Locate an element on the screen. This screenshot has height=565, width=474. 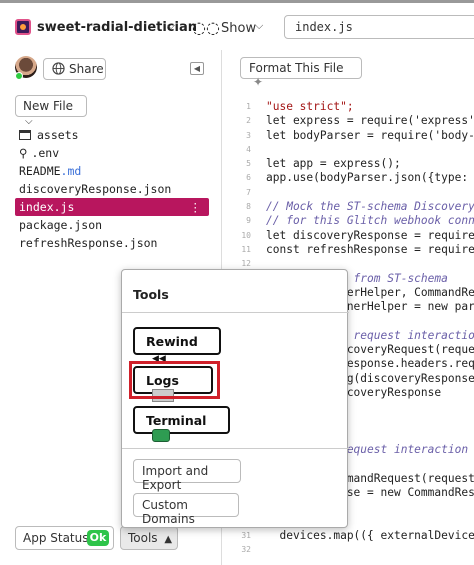
file-name: index.js is located at coordinates (47, 207).